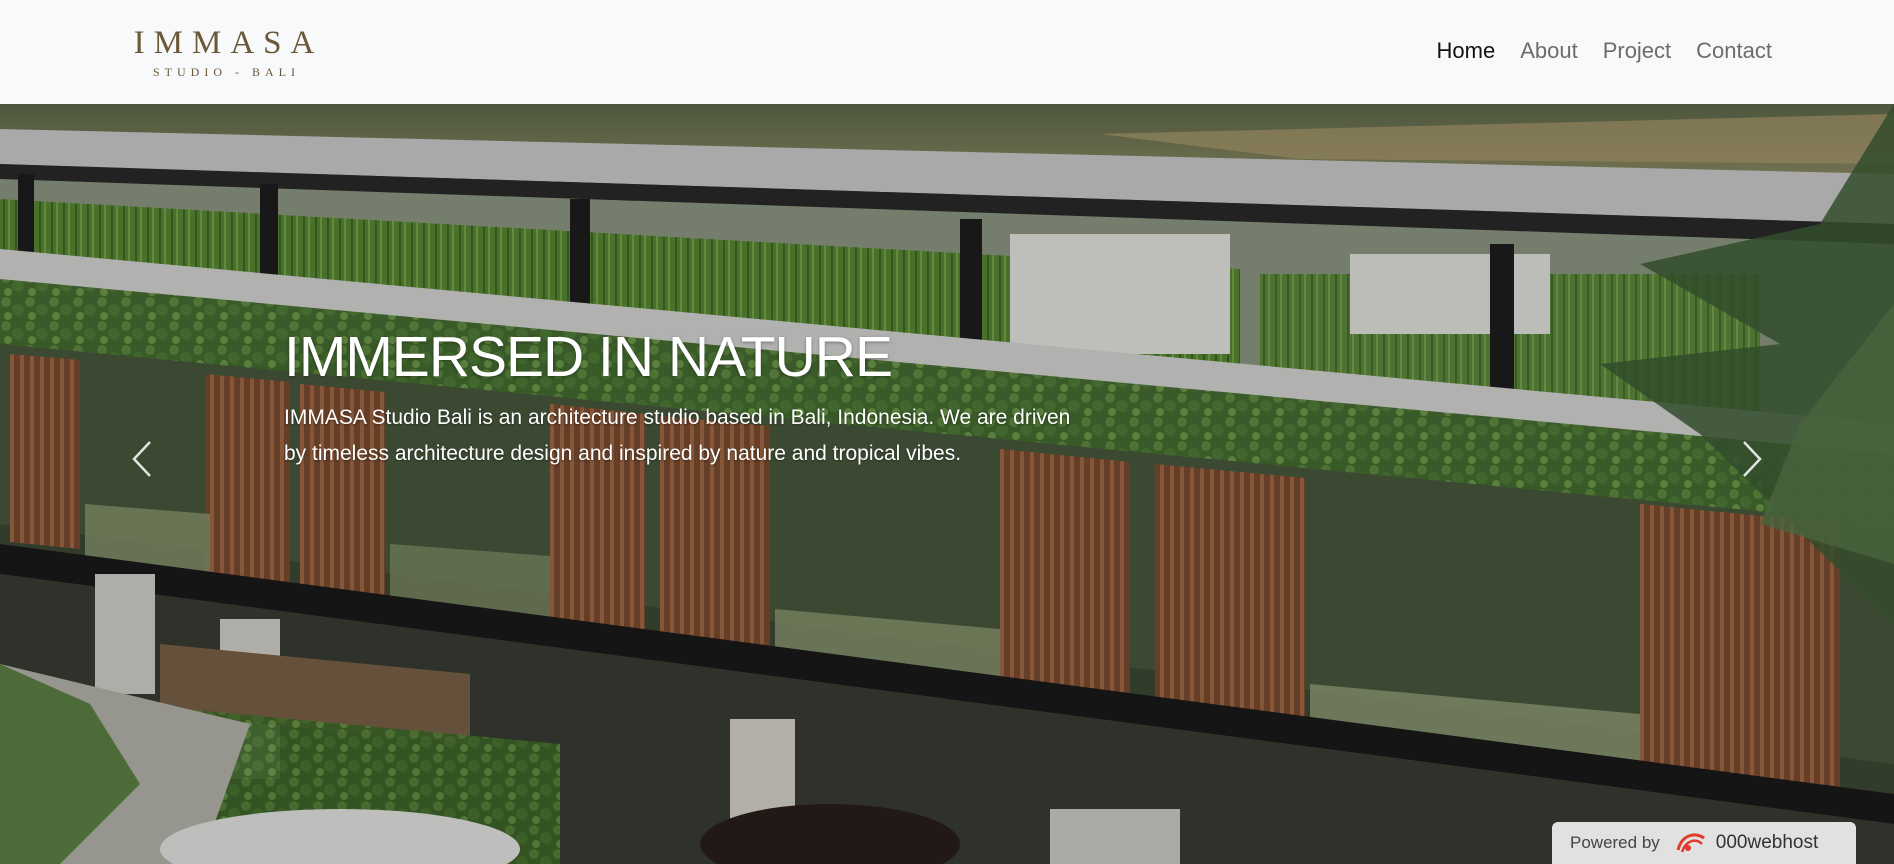  I want to click on nav-project: Project, so click(1637, 51).